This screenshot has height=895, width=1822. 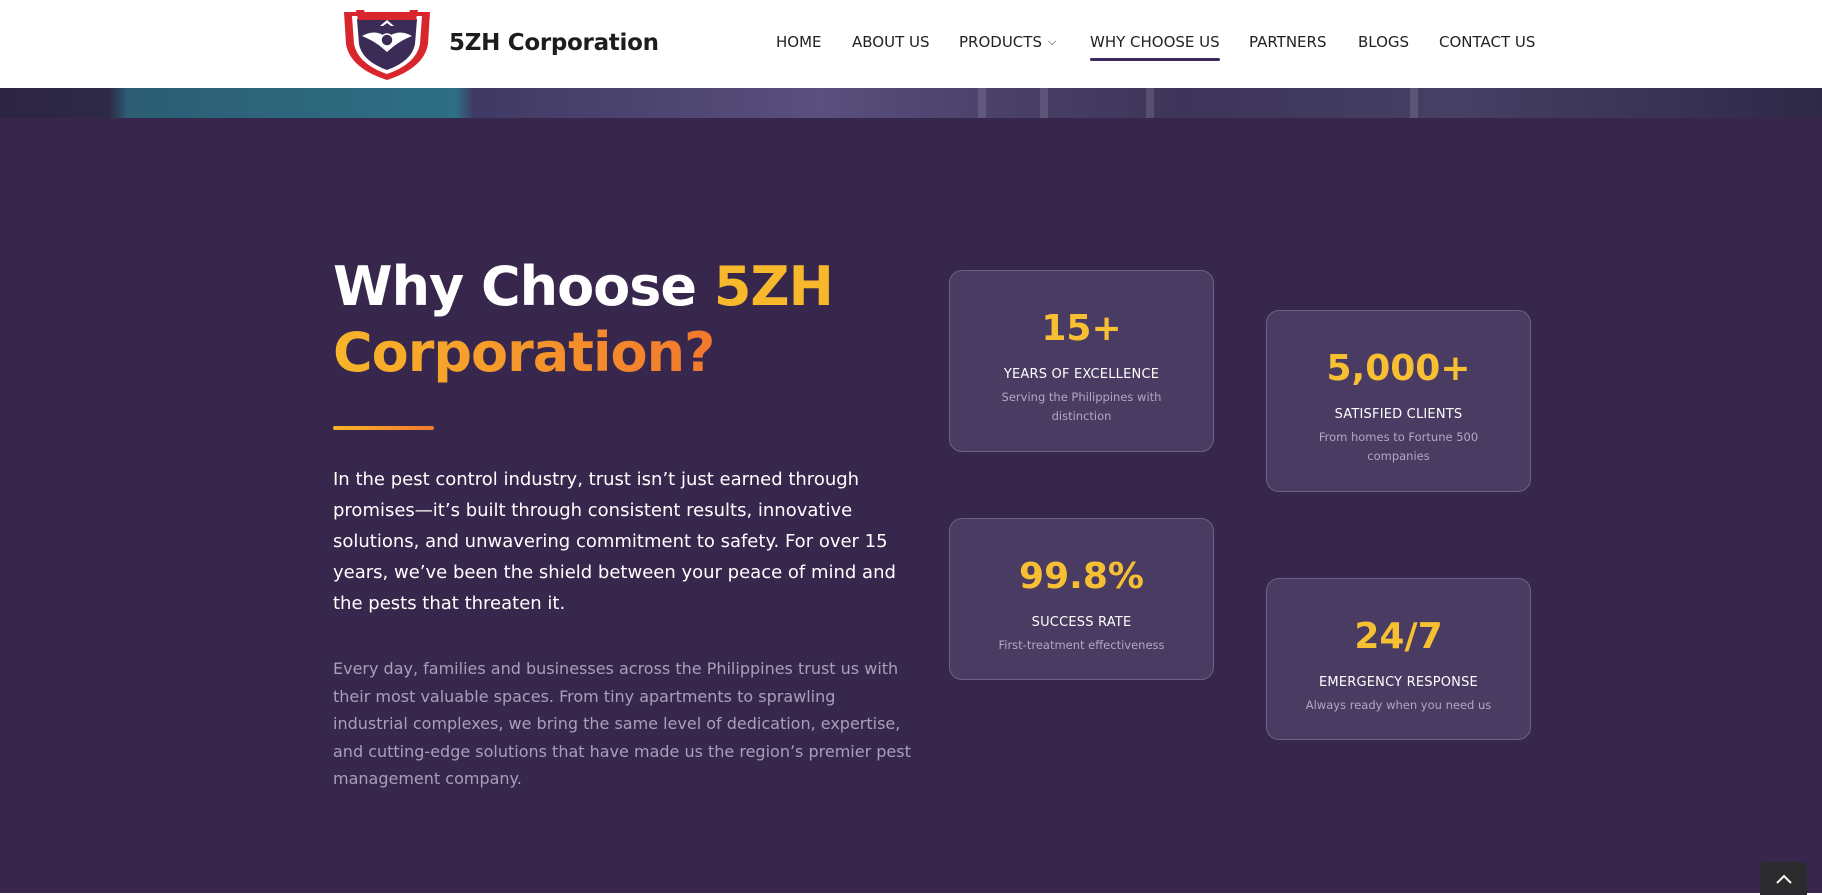 I want to click on stat-value: 99.8%, so click(x=1081, y=576).